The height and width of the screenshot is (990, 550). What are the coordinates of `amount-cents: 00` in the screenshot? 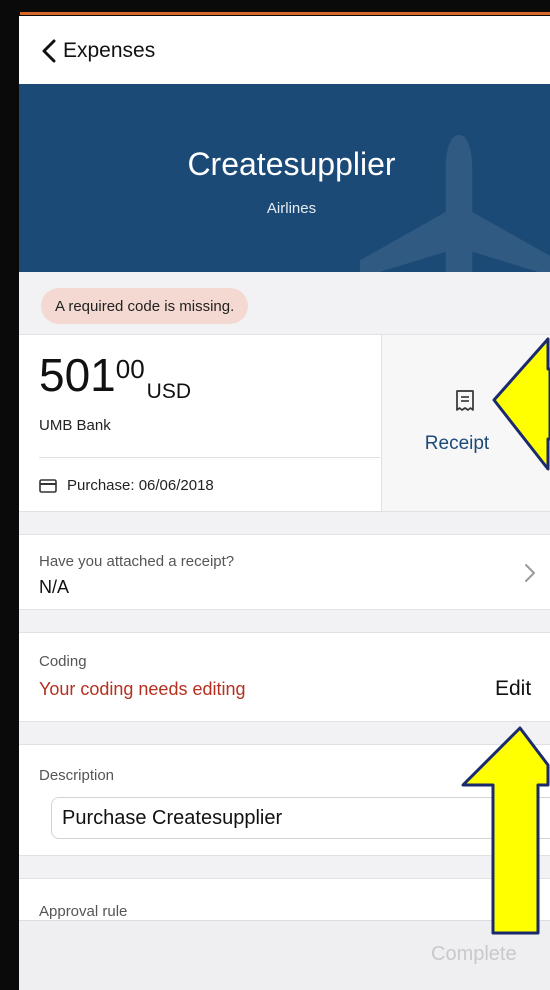 It's located at (130, 369).